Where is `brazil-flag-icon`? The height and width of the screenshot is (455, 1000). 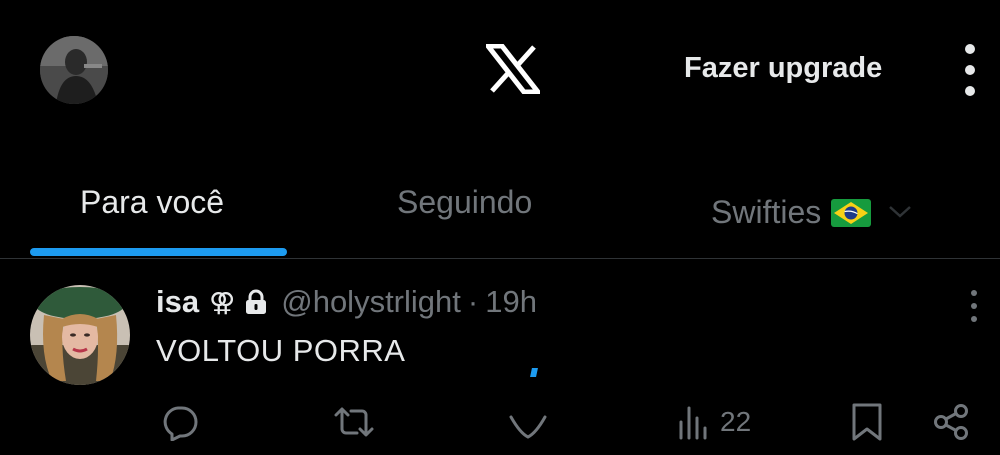
brazil-flag-icon is located at coordinates (851, 213).